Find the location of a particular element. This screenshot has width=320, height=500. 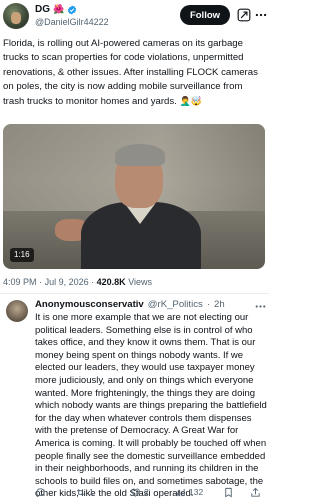

views-label: Views is located at coordinates (140, 282).